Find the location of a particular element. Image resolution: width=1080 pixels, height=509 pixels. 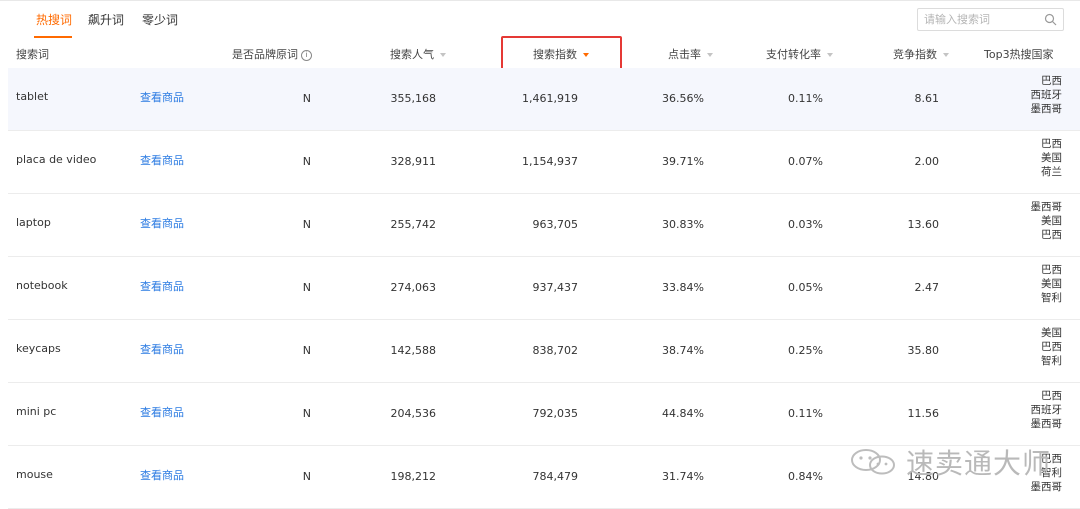

column-header-top3-countries: Top3热搜国家 is located at coordinates (1019, 54).